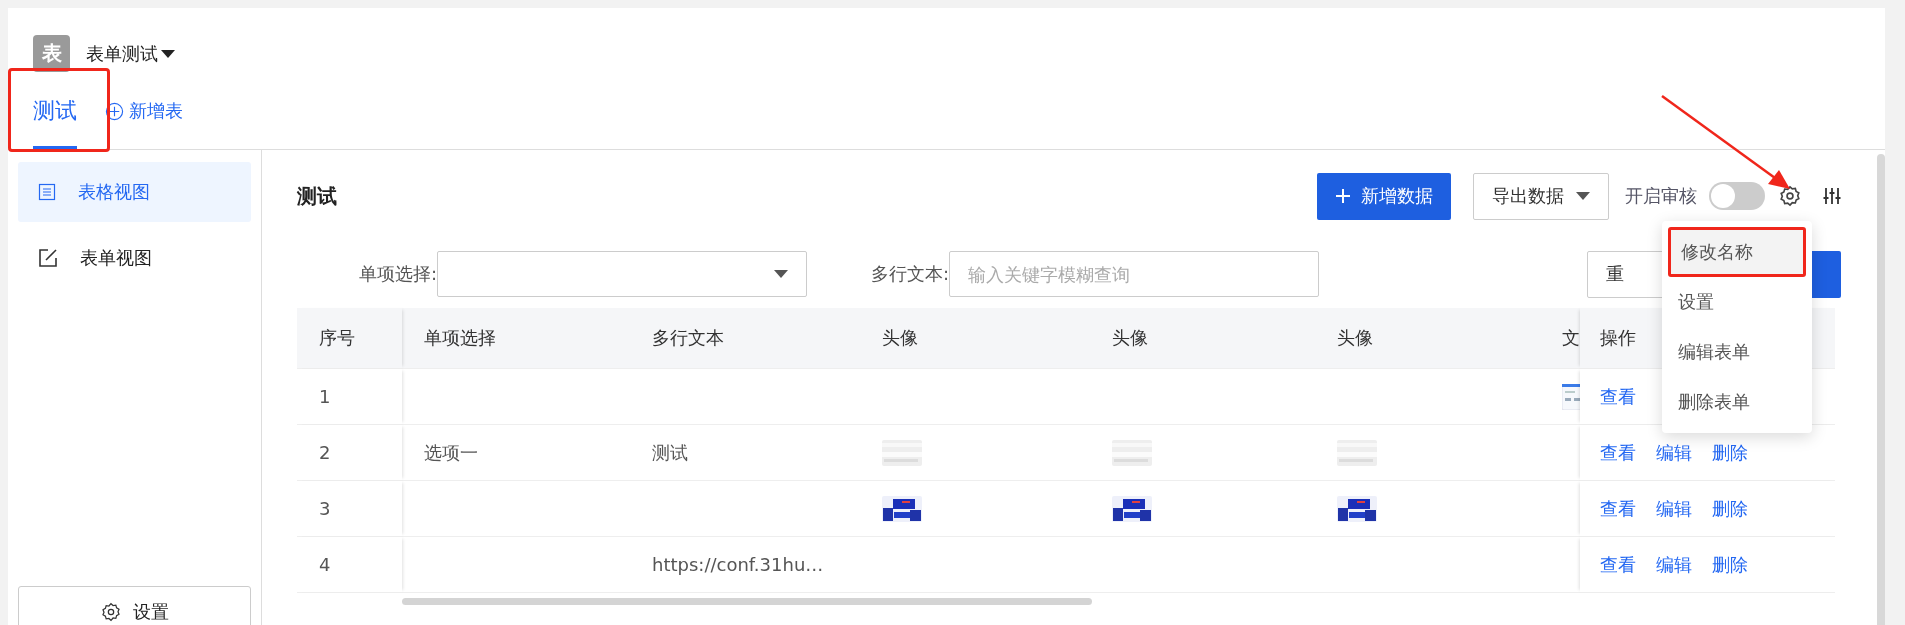  I want to click on column-header: 多行文本, so click(688, 338).